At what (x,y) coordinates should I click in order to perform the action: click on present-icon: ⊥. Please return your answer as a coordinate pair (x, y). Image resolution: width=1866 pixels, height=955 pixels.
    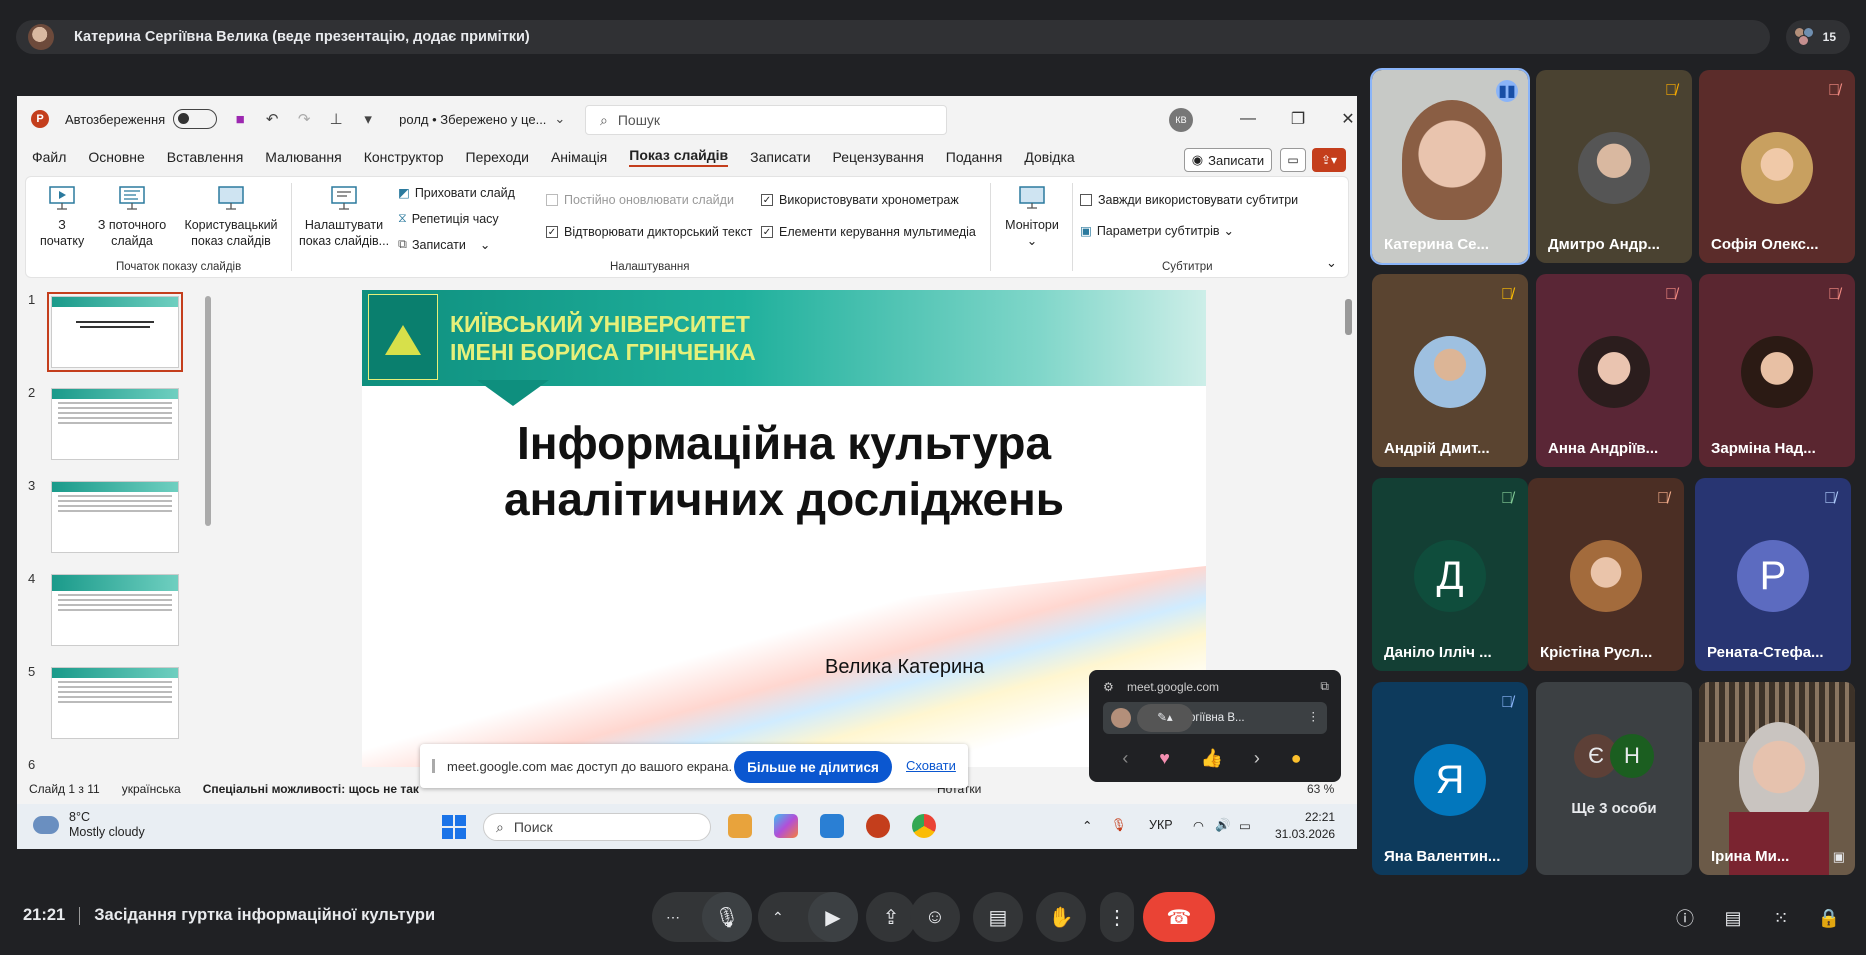
    Looking at the image, I should click on (336, 119).